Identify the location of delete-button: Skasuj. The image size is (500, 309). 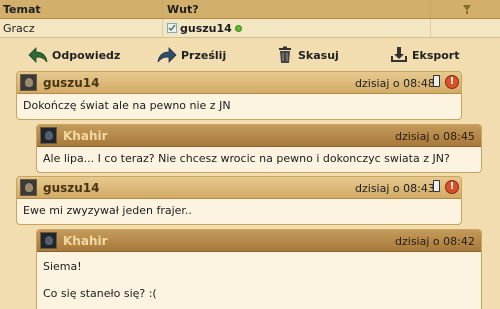
(308, 55).